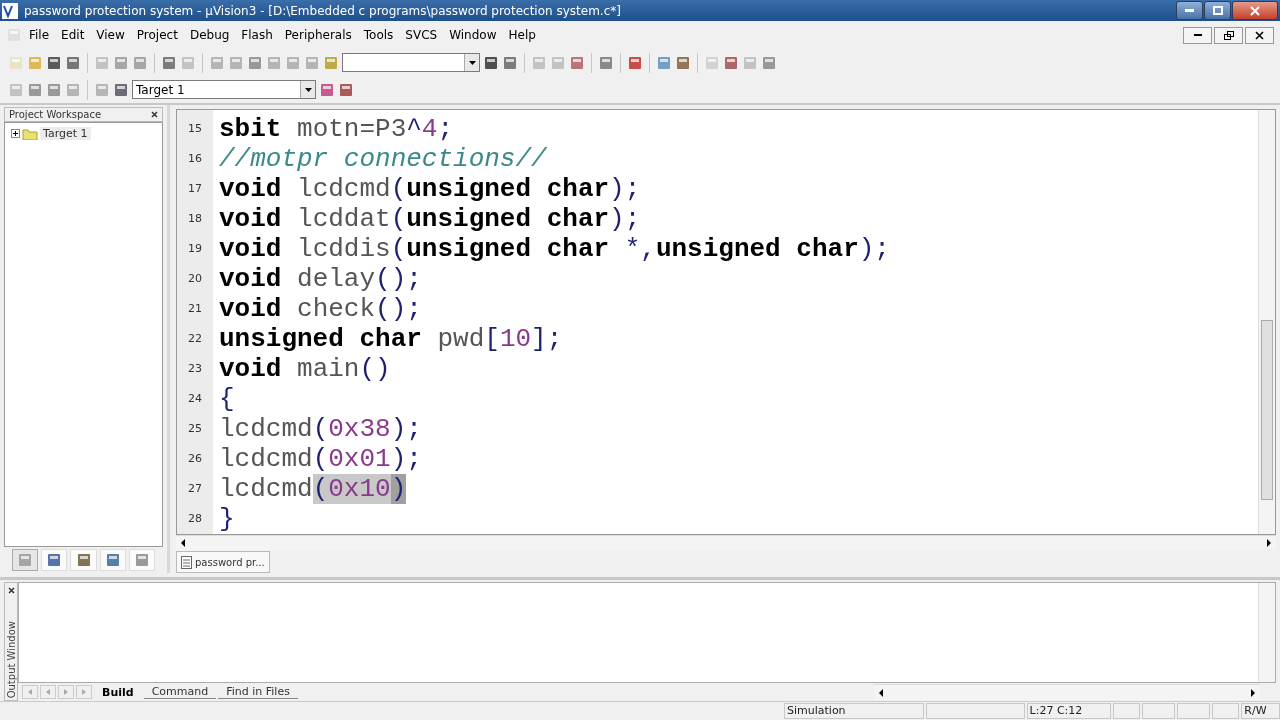 This screenshot has width=1280, height=720. I want to click on output-tab: Command, so click(180, 692).